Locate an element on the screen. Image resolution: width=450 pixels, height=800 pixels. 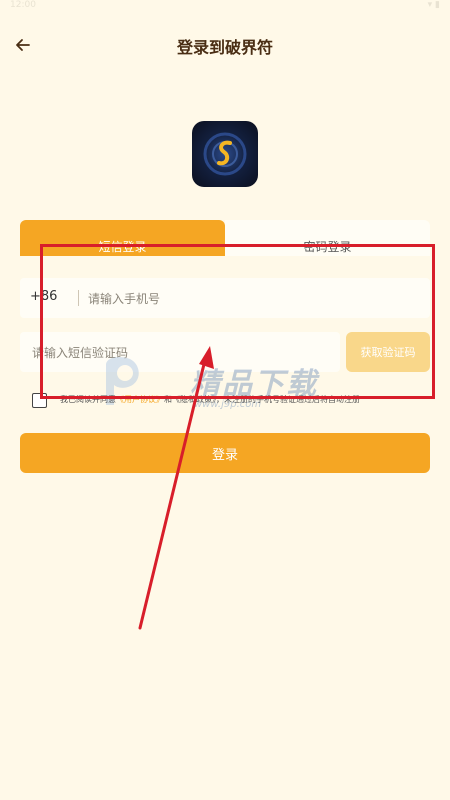
app-logo is located at coordinates (225, 154).